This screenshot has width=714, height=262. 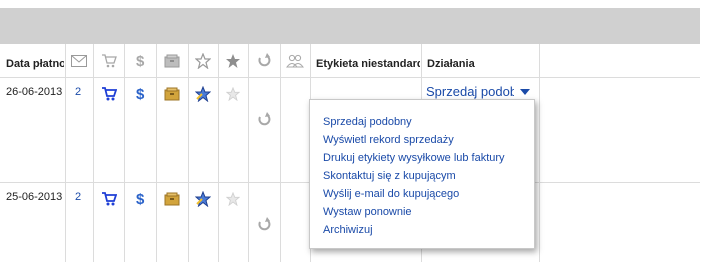 What do you see at coordinates (78, 92) in the screenshot?
I see `row1-message-count: 2` at bounding box center [78, 92].